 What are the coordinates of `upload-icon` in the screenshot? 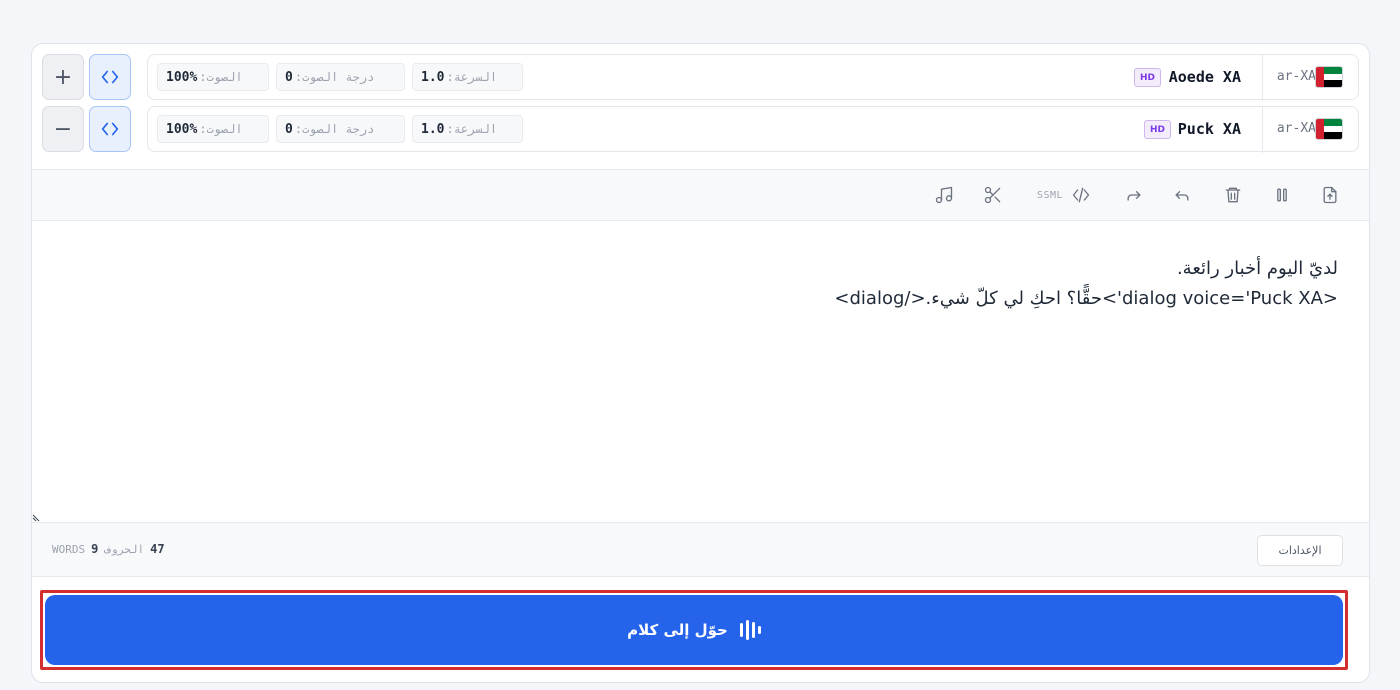 It's located at (1330, 195).